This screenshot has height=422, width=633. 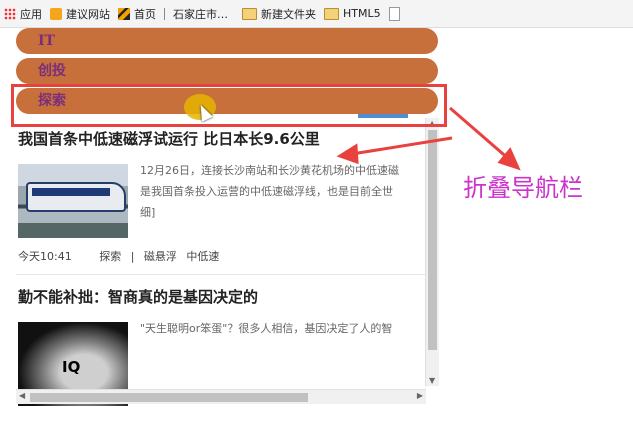 What do you see at coordinates (523, 188) in the screenshot?
I see `annotation-label: 折叠导航栏` at bounding box center [523, 188].